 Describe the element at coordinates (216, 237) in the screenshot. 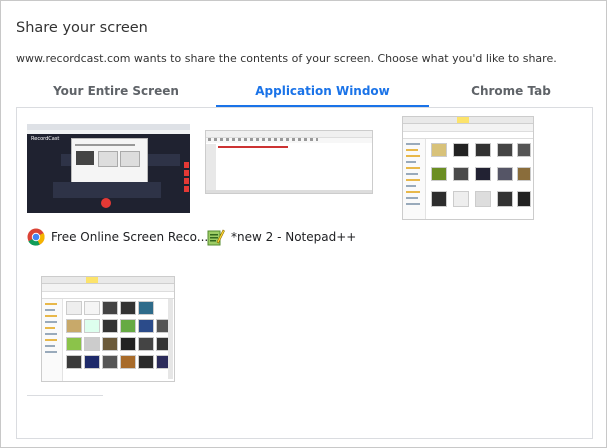

I see `notepad-plus-plus-icon` at that location.